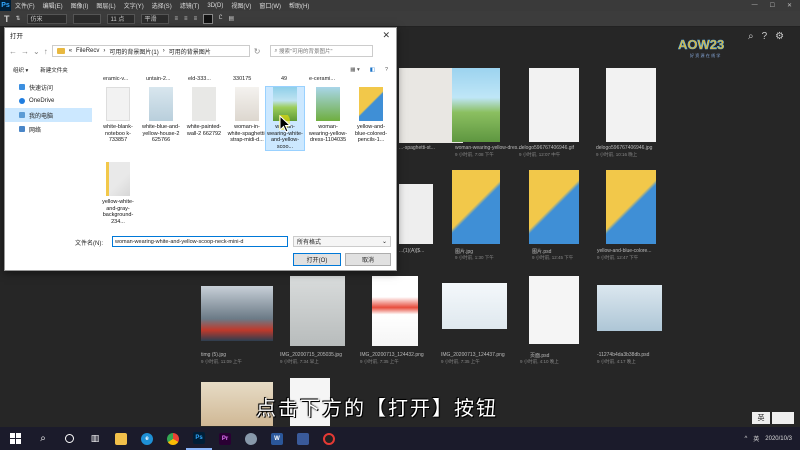 Image resolution: width=800 pixels, height=450 pixels. What do you see at coordinates (220, 18) in the screenshot?
I see `warp-text-icon: Ꮭ` at bounding box center [220, 18].